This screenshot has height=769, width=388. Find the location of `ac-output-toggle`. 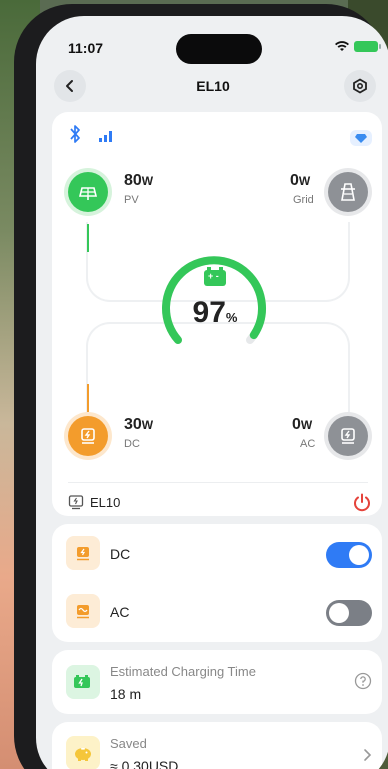

ac-output-toggle is located at coordinates (349, 613).